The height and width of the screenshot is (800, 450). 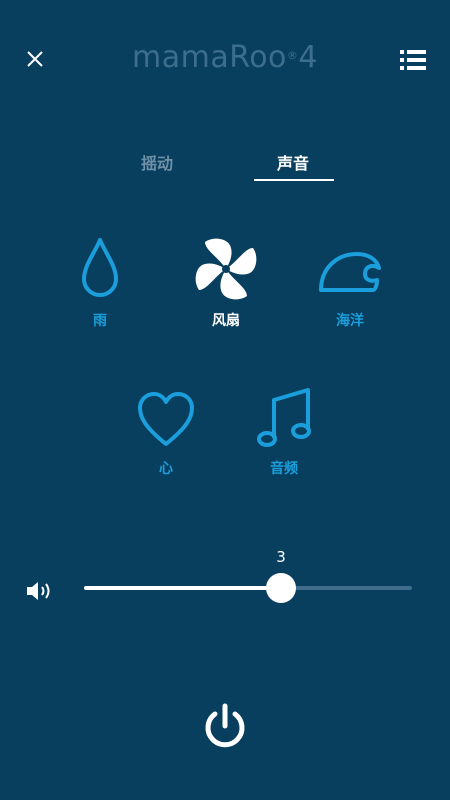 I want to click on sound-label-fan: 风扇, so click(x=226, y=321).